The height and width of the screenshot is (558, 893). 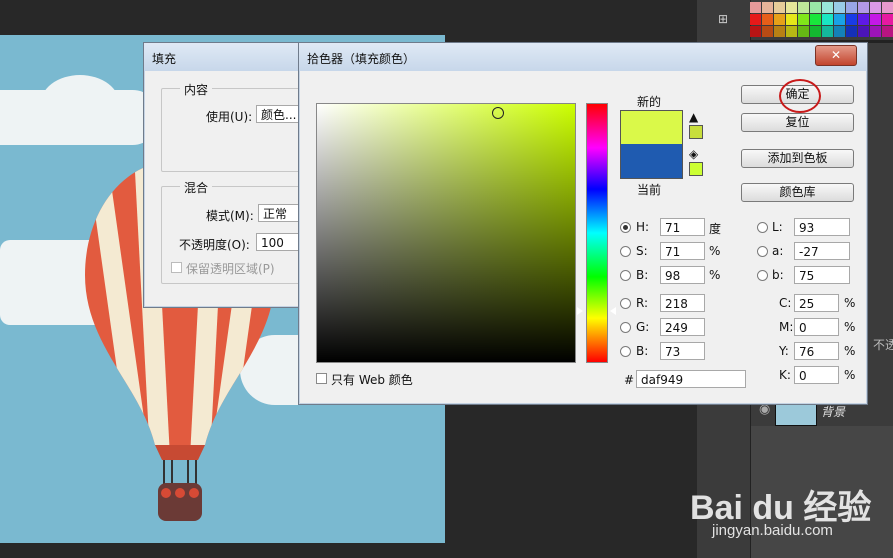 What do you see at coordinates (372, 380) in the screenshot?
I see `web-colors-only-label: 只有 Web 颜色` at bounding box center [372, 380].